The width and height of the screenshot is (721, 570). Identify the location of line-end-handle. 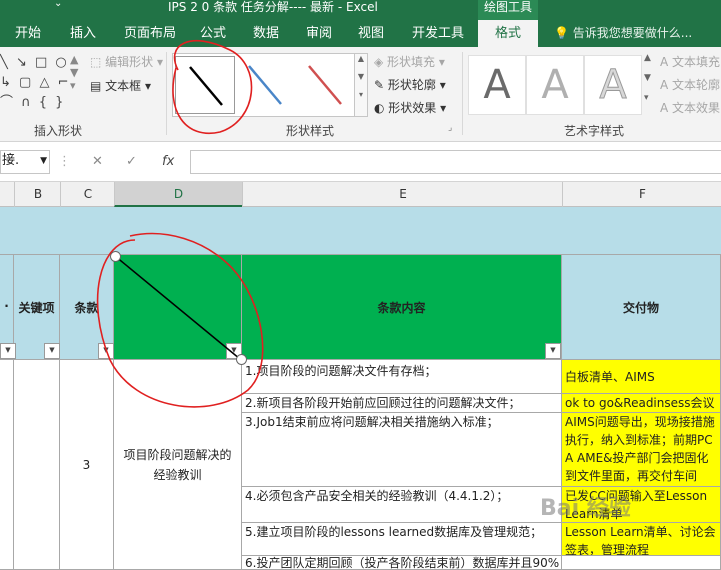
(241, 359).